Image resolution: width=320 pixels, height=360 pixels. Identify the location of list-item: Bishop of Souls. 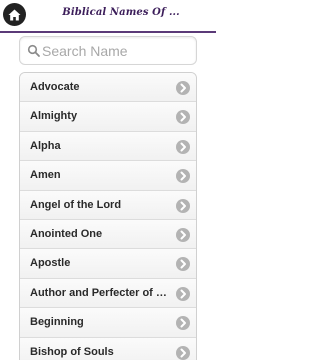
(108, 348).